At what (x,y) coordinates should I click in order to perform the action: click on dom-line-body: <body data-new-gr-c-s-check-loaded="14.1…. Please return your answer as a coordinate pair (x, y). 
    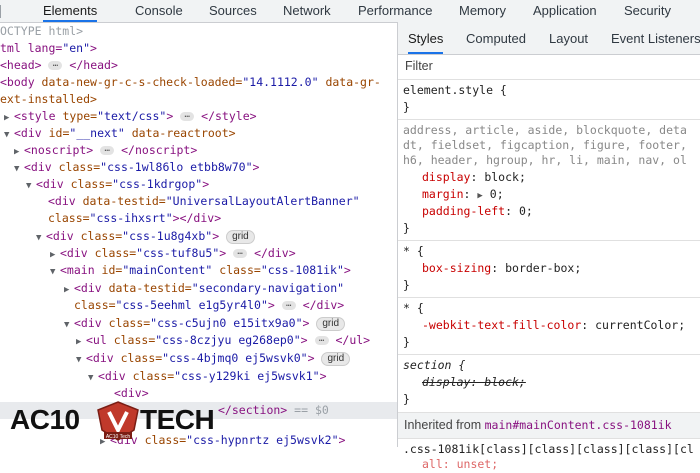
    Looking at the image, I should click on (190, 82).